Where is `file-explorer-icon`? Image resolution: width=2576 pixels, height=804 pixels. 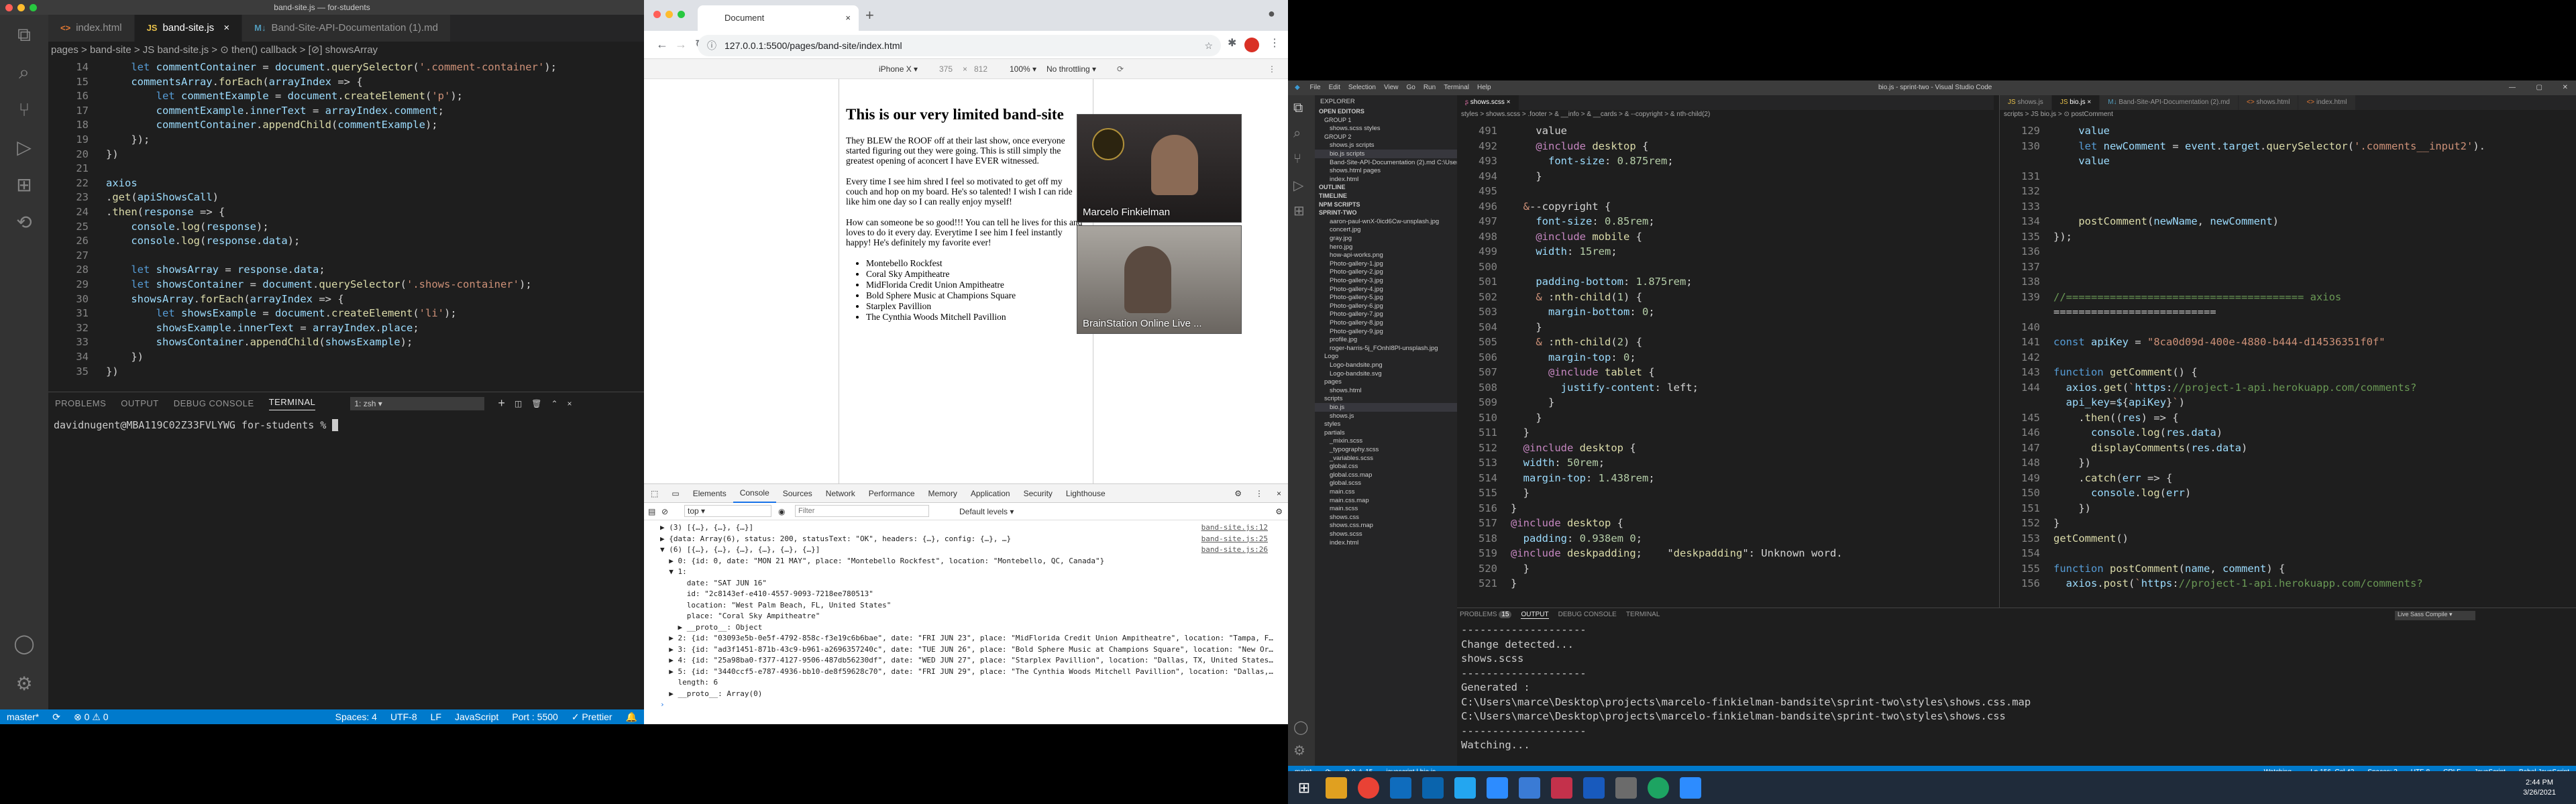 file-explorer-icon is located at coordinates (1336, 788).